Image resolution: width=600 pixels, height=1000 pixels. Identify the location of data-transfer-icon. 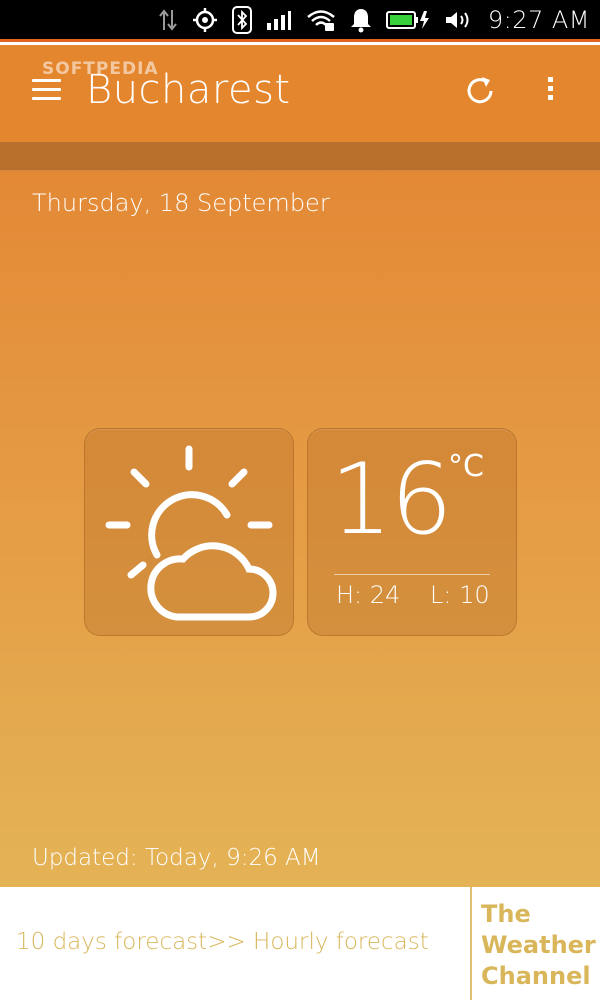
(168, 20).